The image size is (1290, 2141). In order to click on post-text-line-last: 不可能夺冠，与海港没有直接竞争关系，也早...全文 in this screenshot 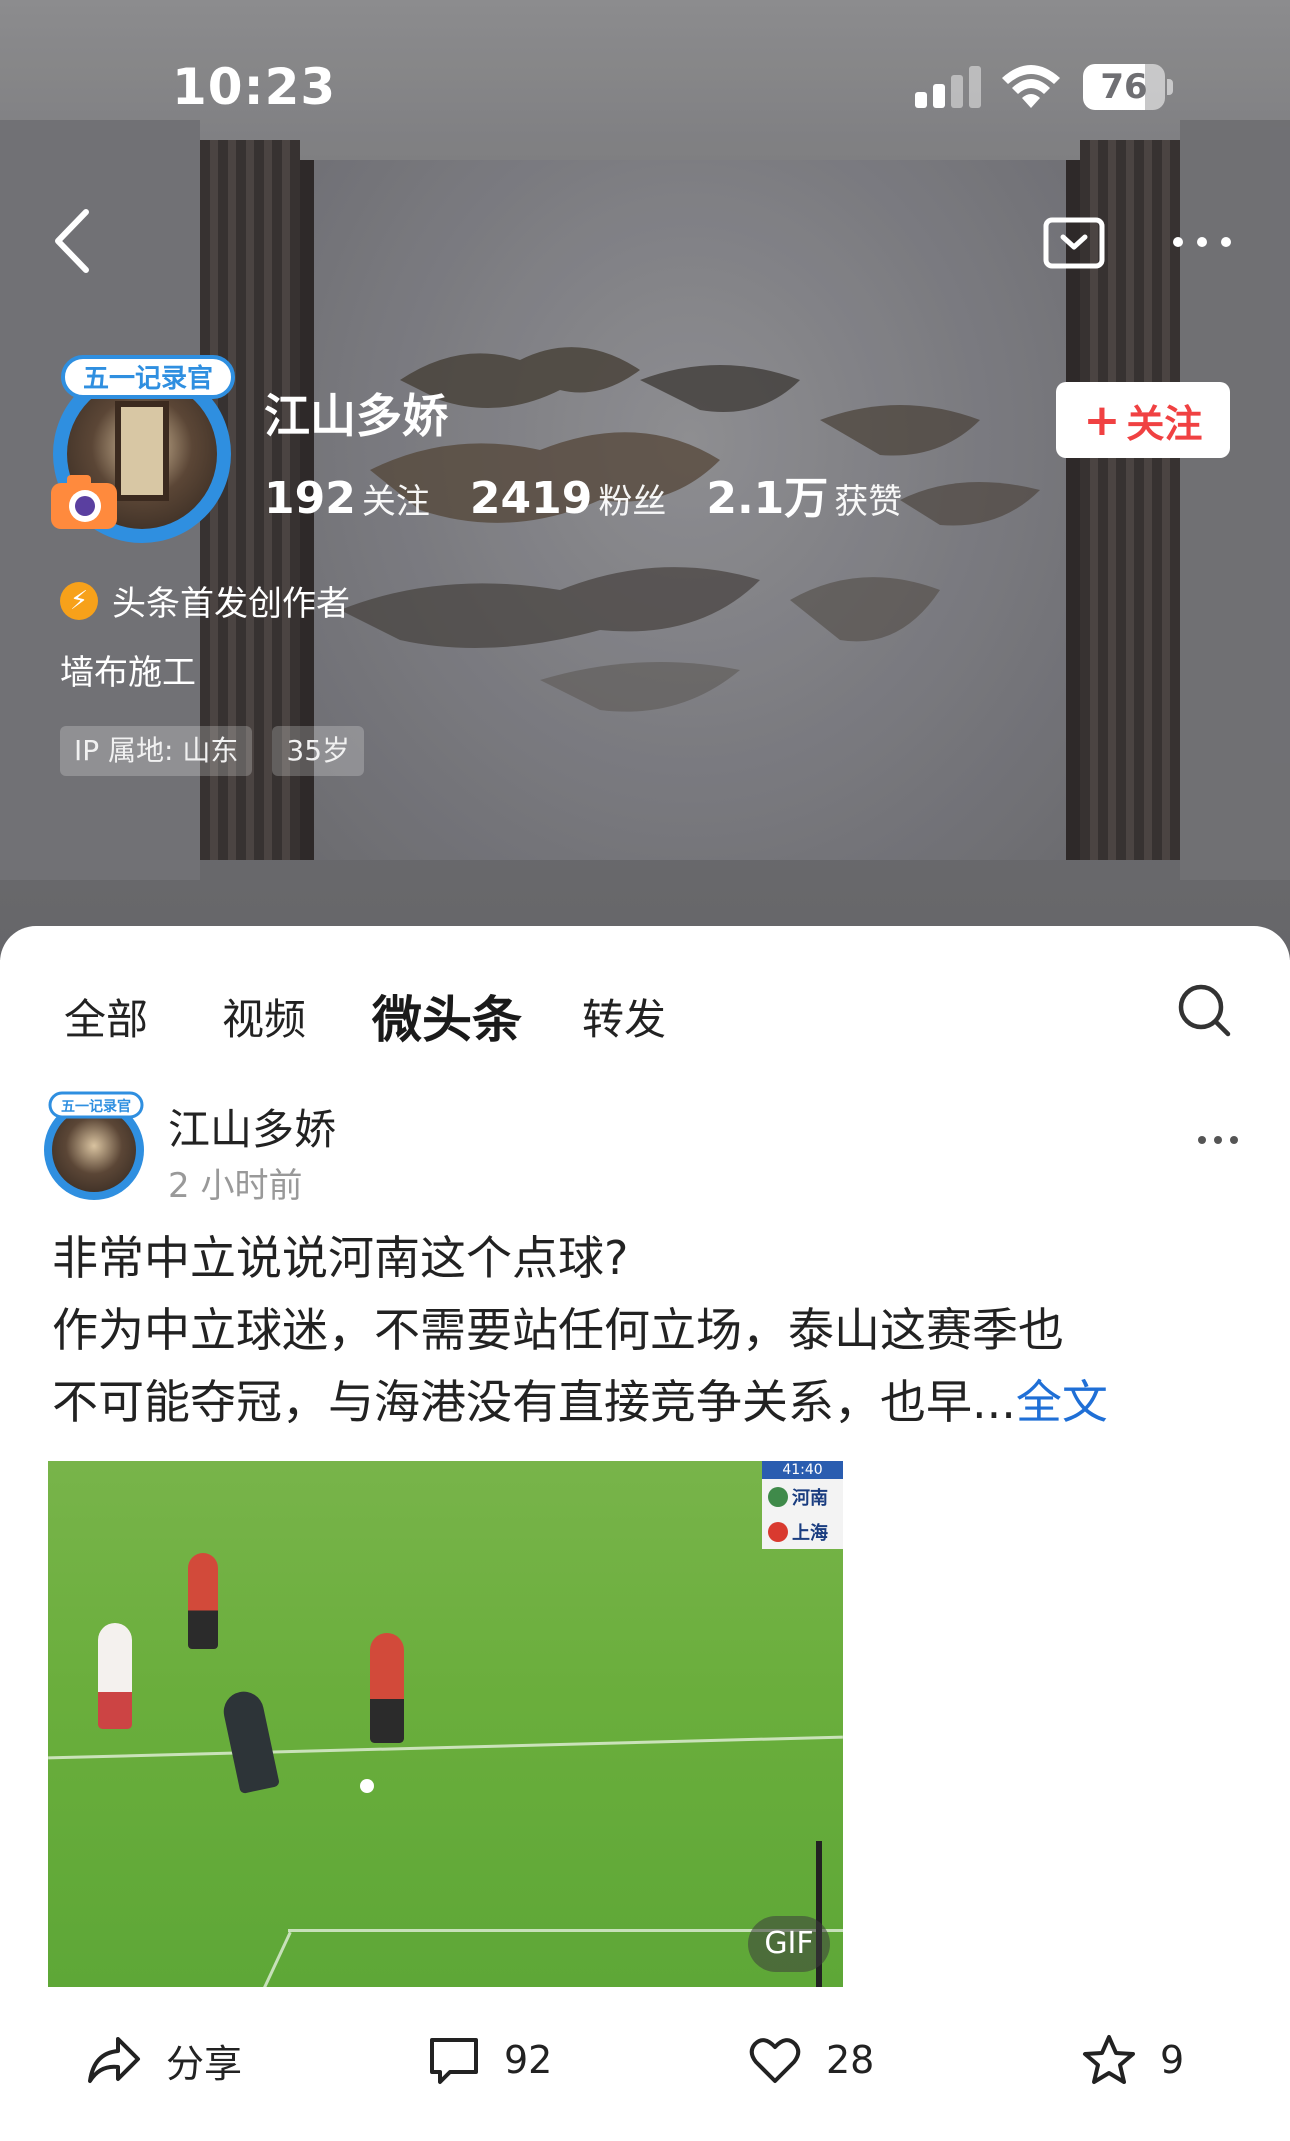, I will do `click(647, 1402)`.